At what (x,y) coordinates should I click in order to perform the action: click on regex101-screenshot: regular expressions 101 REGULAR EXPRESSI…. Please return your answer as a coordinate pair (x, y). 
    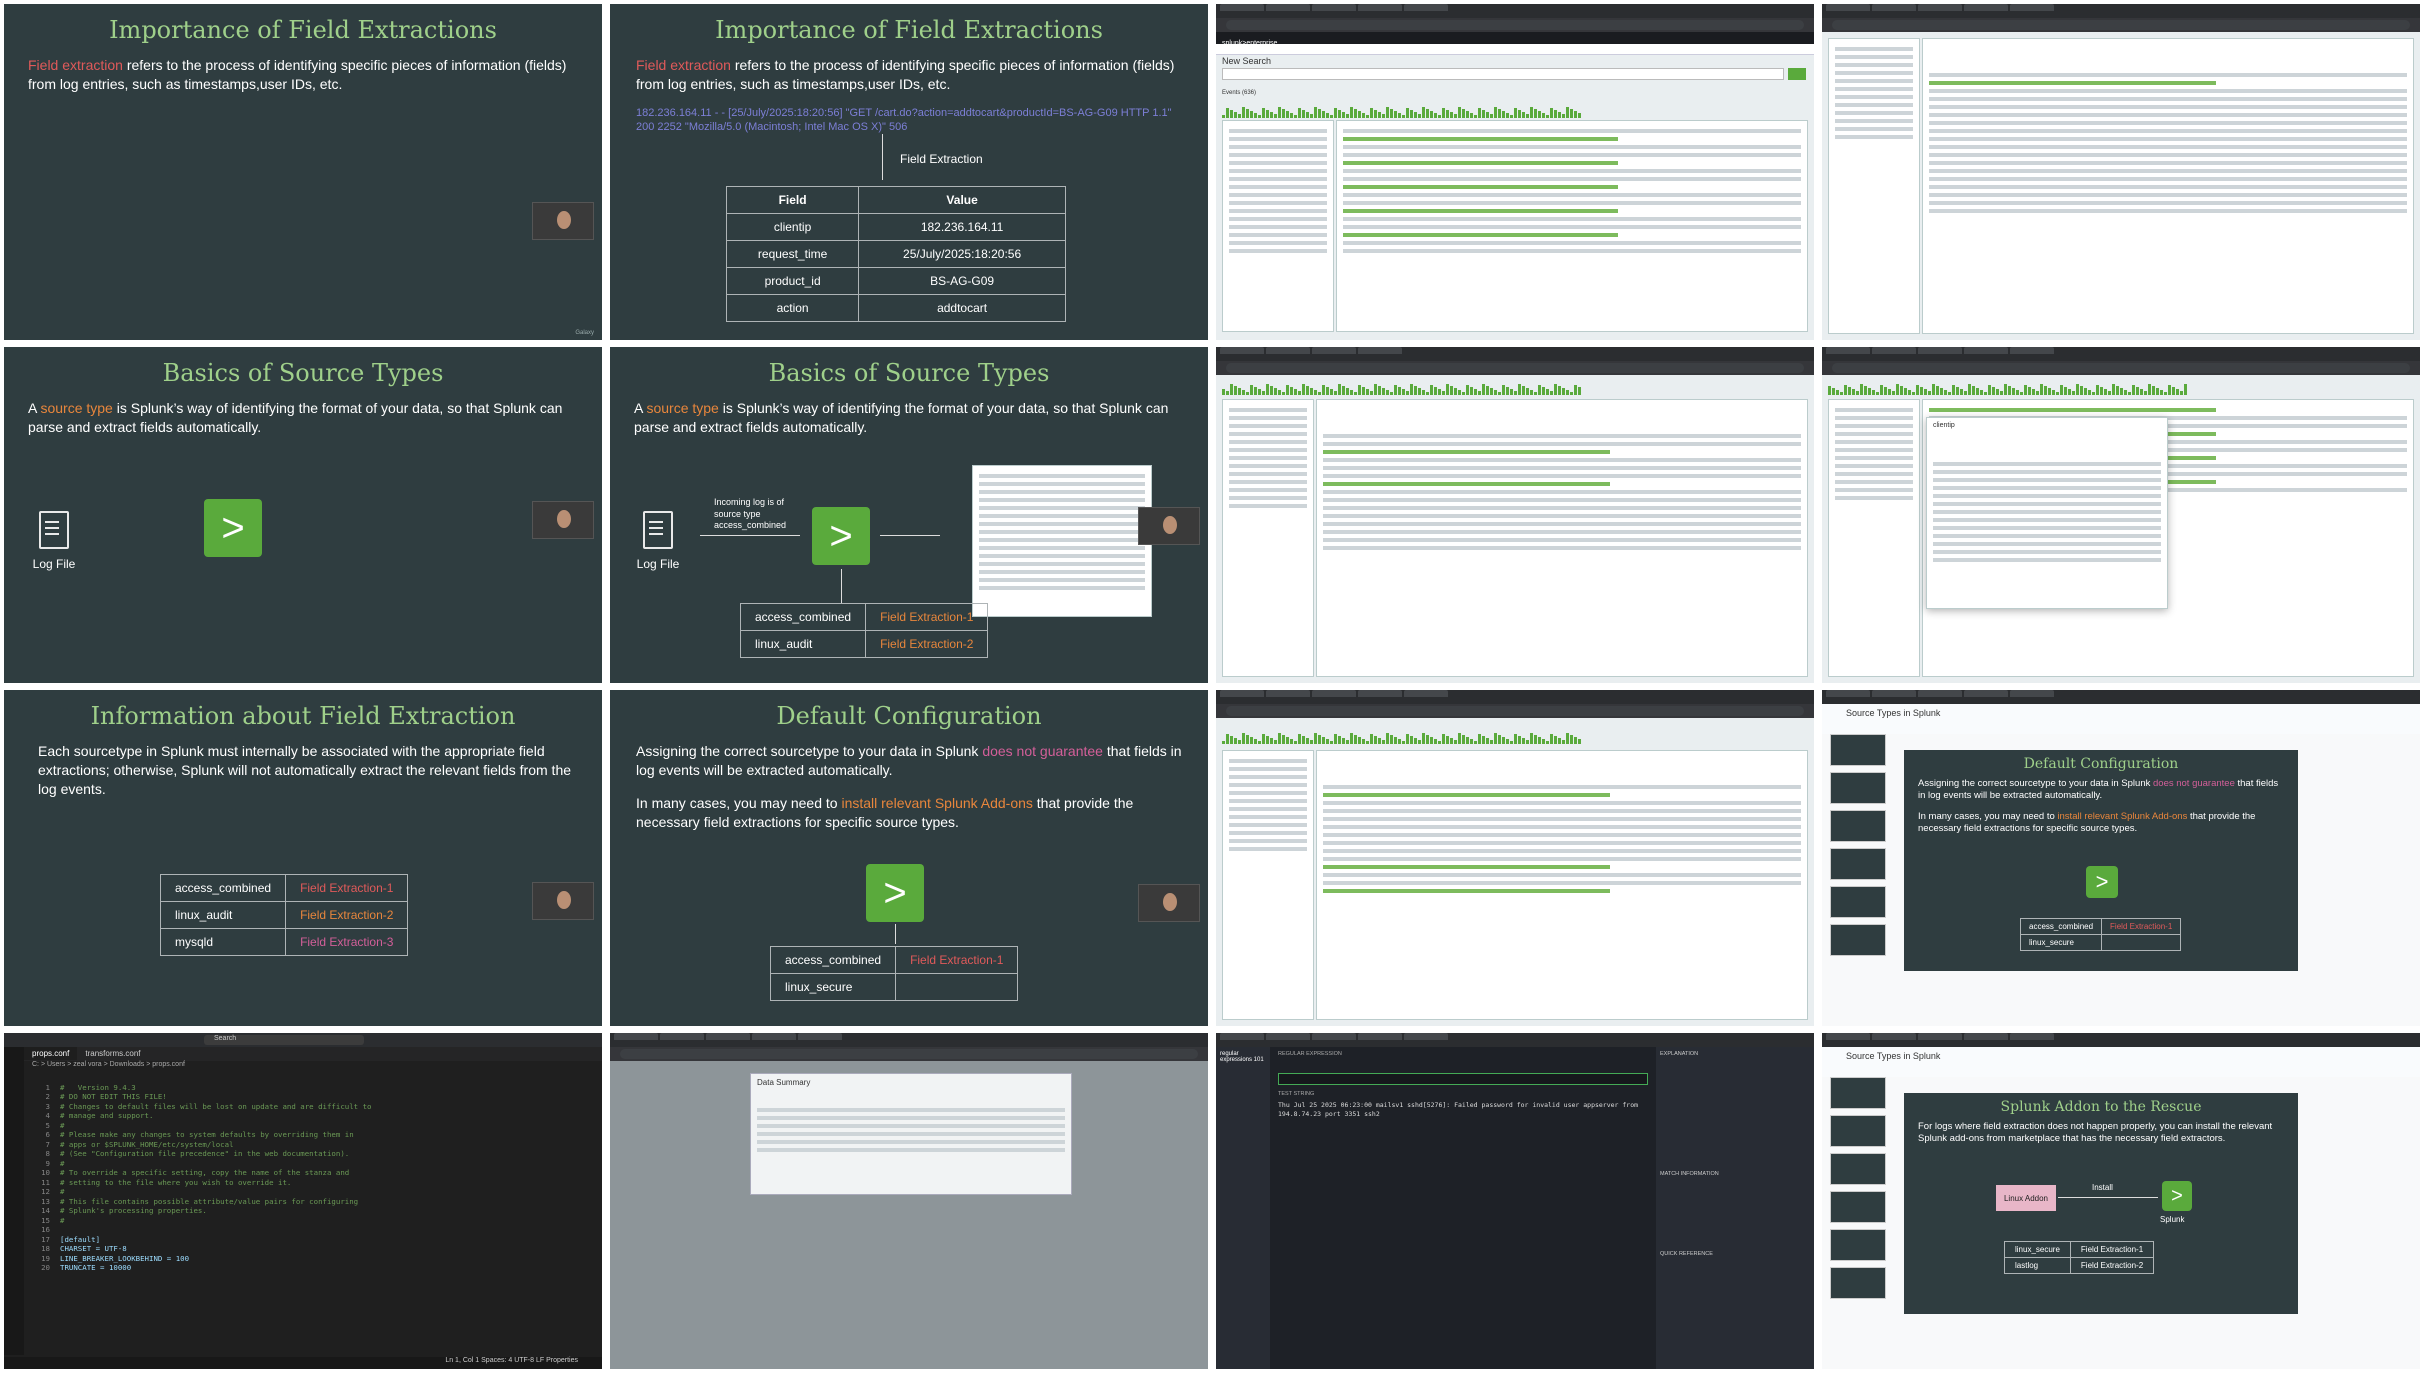
    Looking at the image, I should click on (1515, 1201).